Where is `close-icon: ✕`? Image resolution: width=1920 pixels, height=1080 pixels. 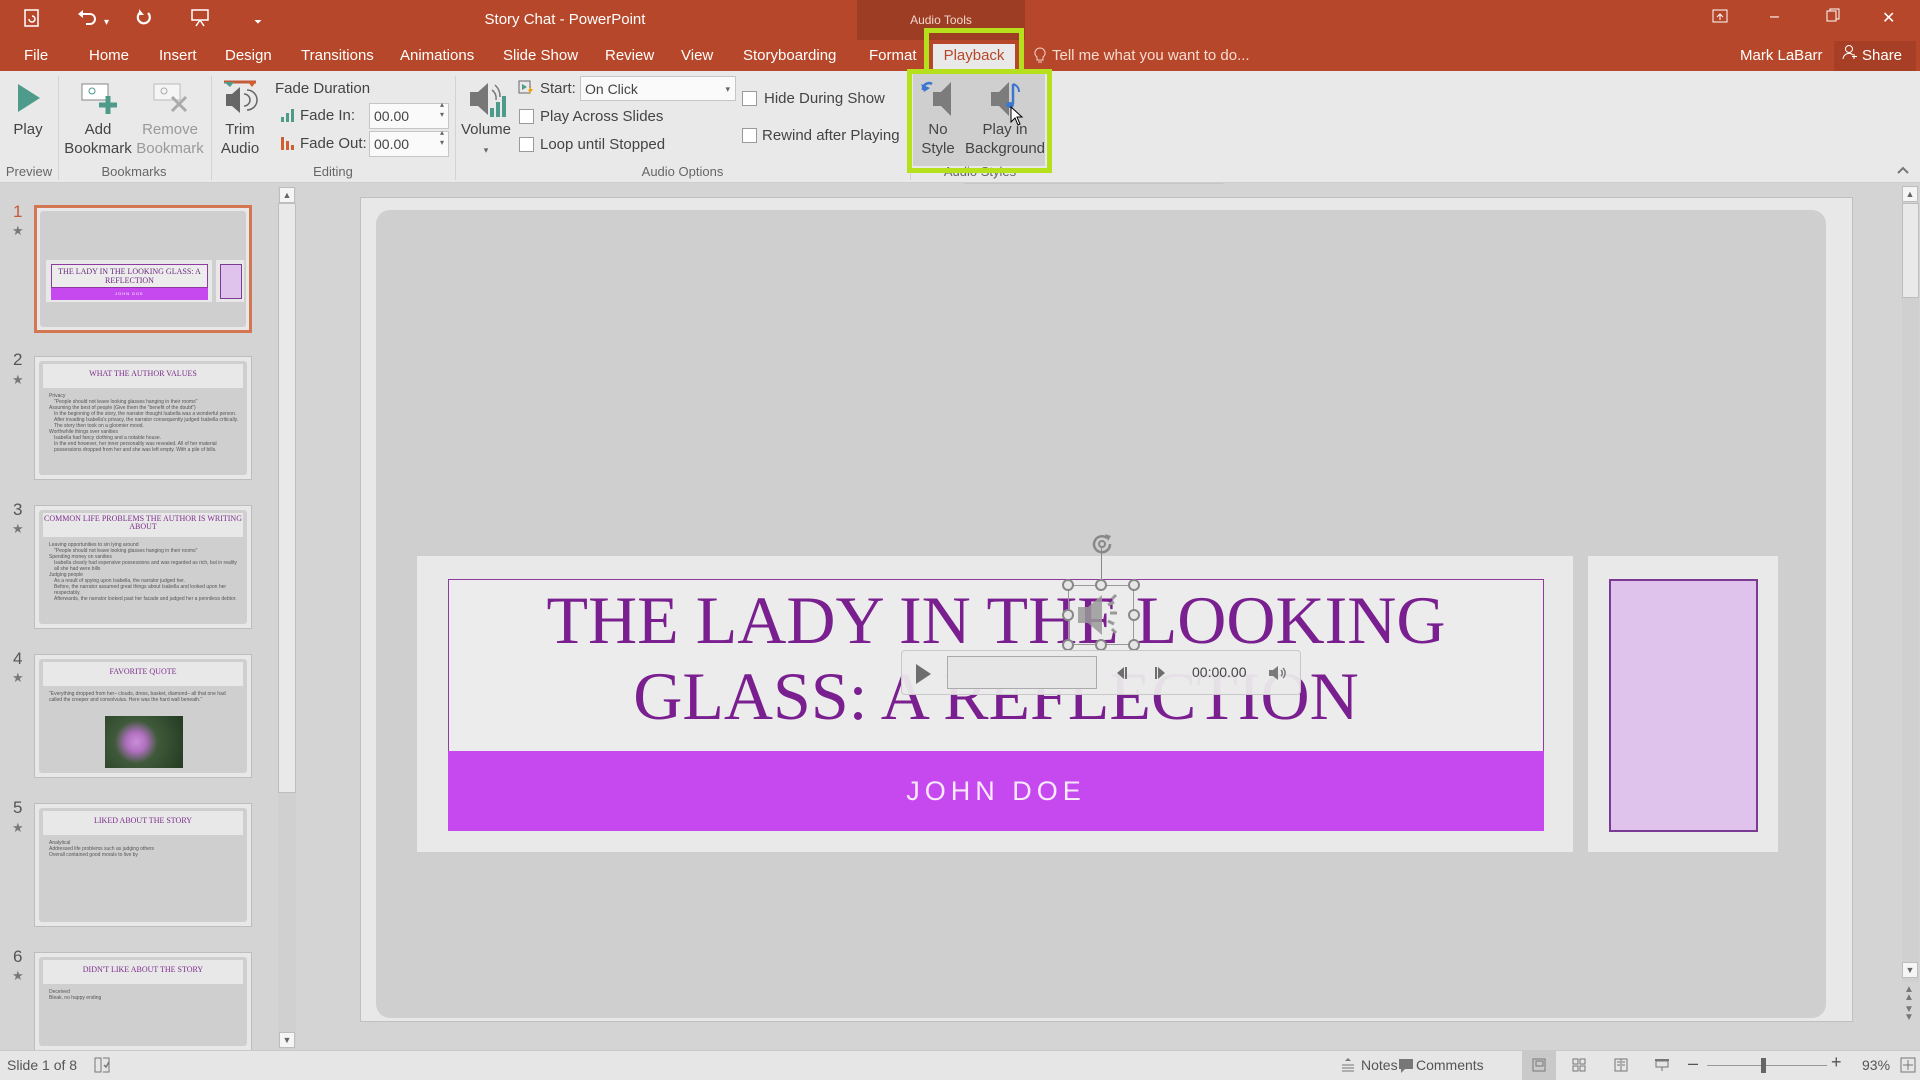
close-icon: ✕ is located at coordinates (1888, 18).